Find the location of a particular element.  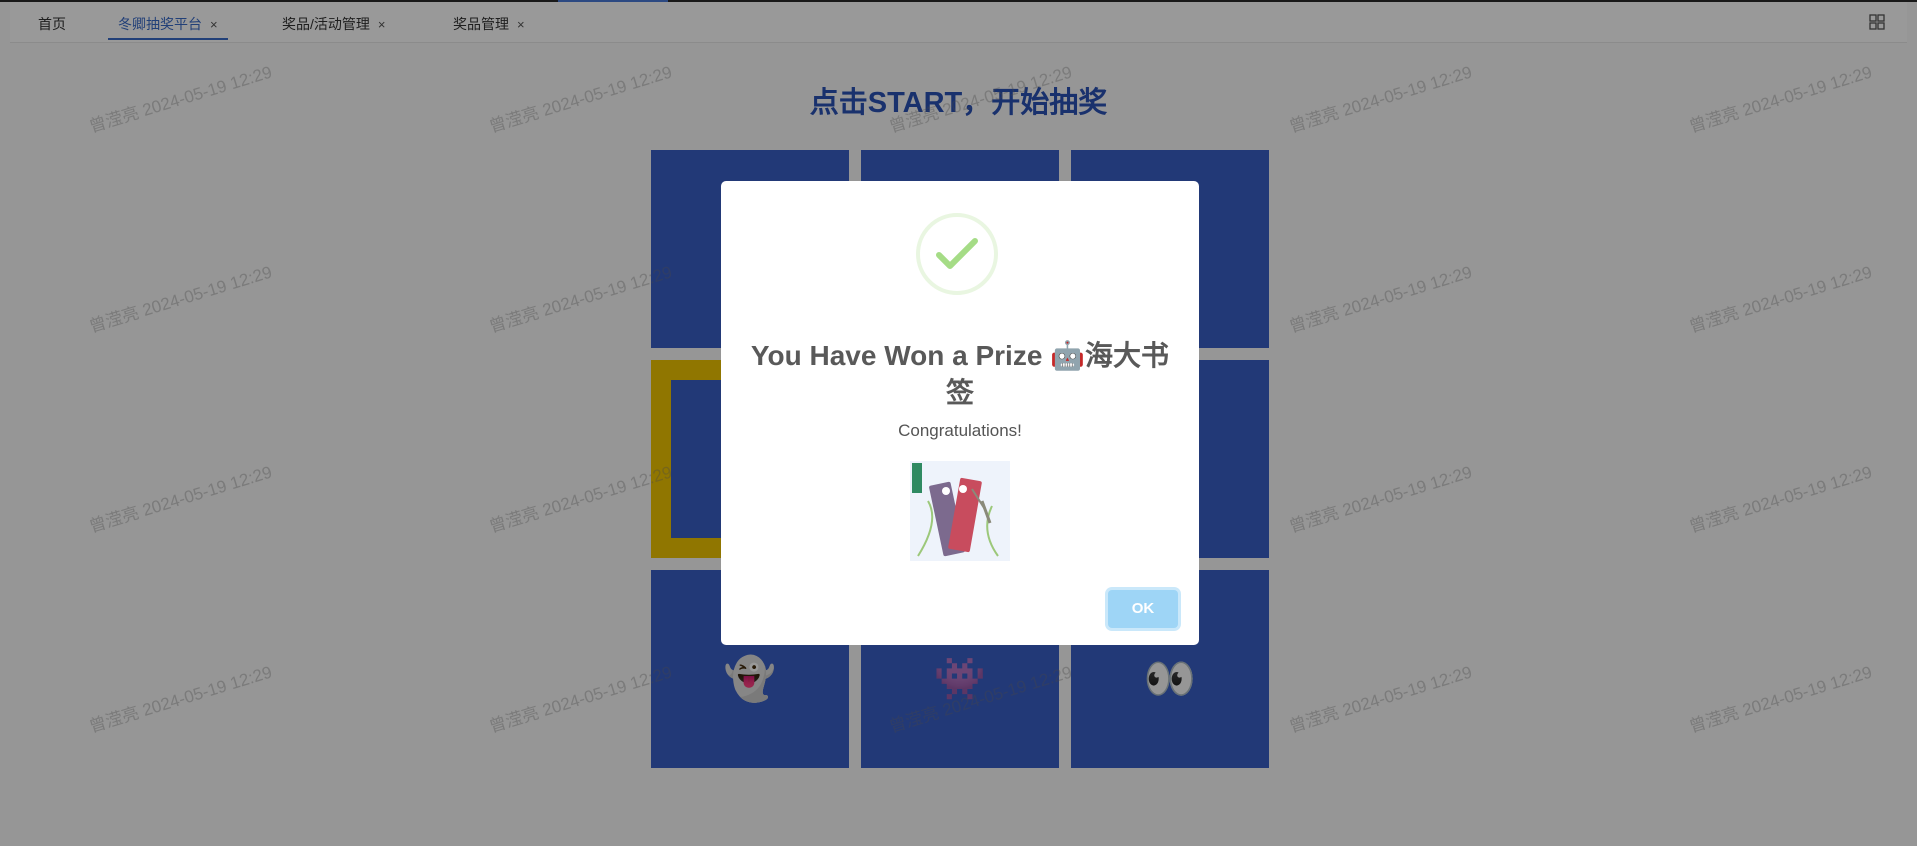

ok-button: OK is located at coordinates (1143, 609).